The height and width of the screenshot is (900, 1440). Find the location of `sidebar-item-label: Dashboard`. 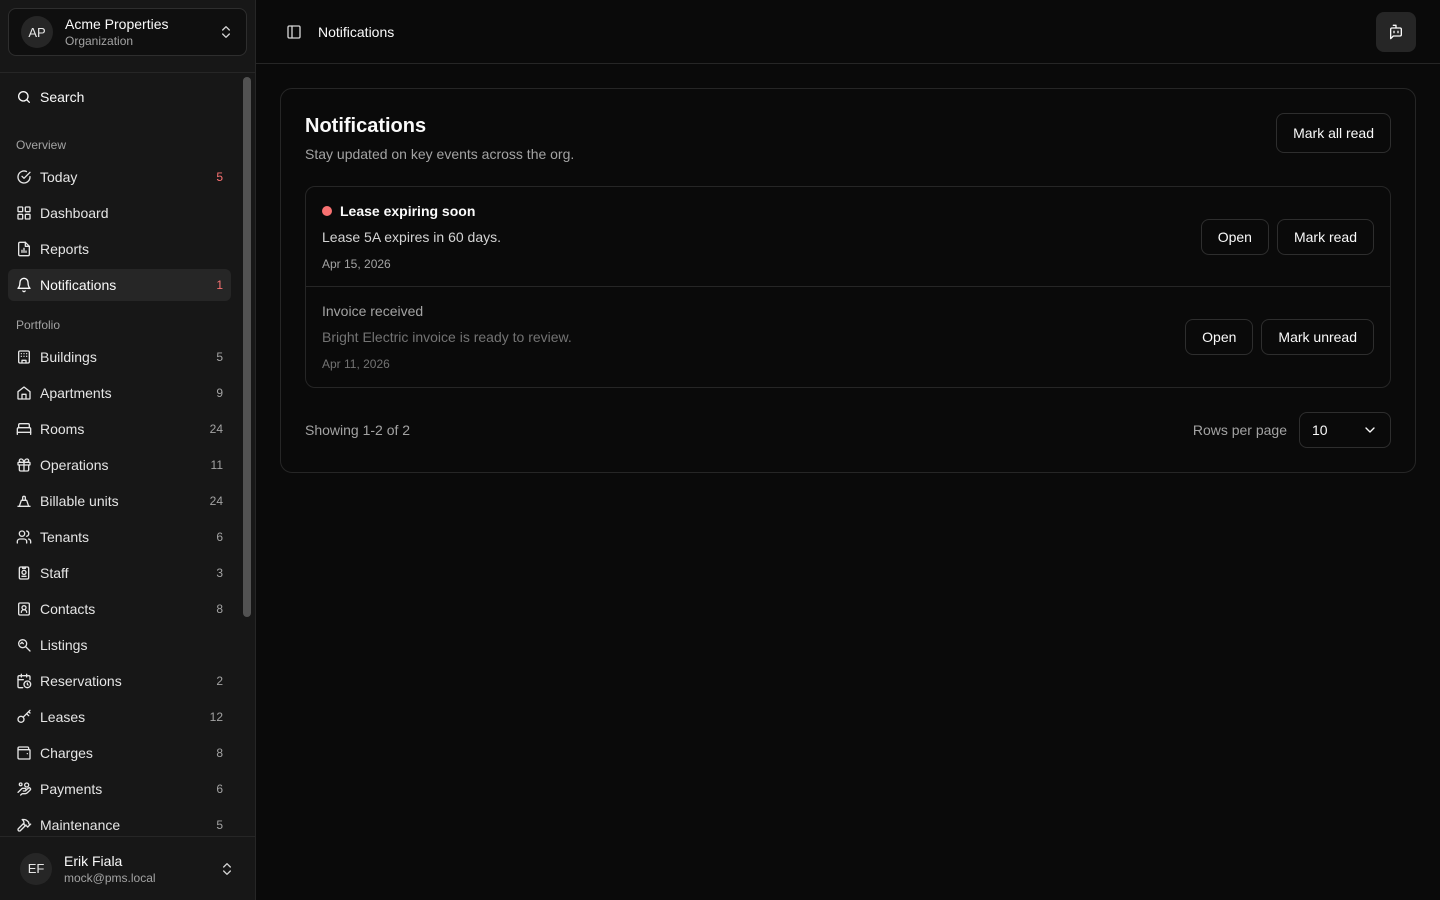

sidebar-item-label: Dashboard is located at coordinates (74, 213).